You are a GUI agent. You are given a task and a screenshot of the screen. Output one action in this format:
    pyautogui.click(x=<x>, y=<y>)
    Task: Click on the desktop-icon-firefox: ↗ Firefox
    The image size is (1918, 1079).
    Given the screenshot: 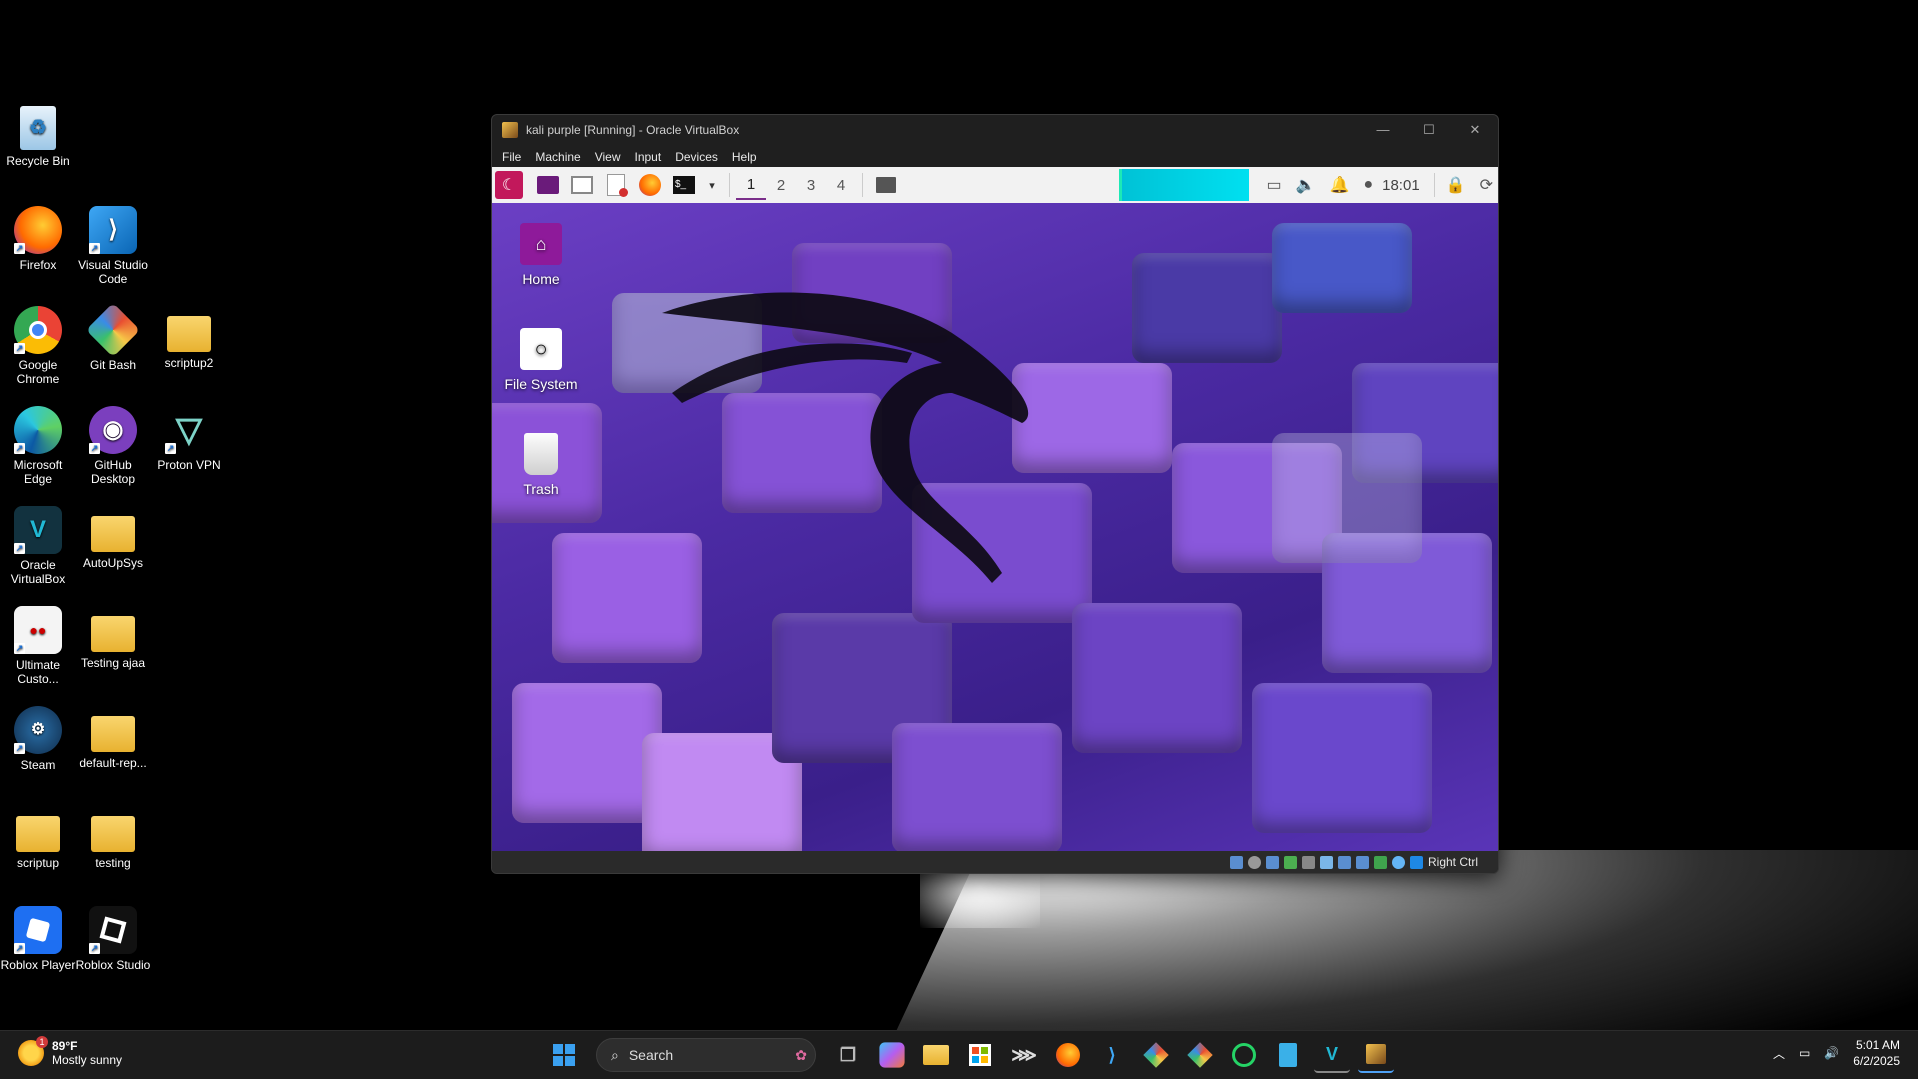 What is the action you would take?
    pyautogui.click(x=38, y=239)
    